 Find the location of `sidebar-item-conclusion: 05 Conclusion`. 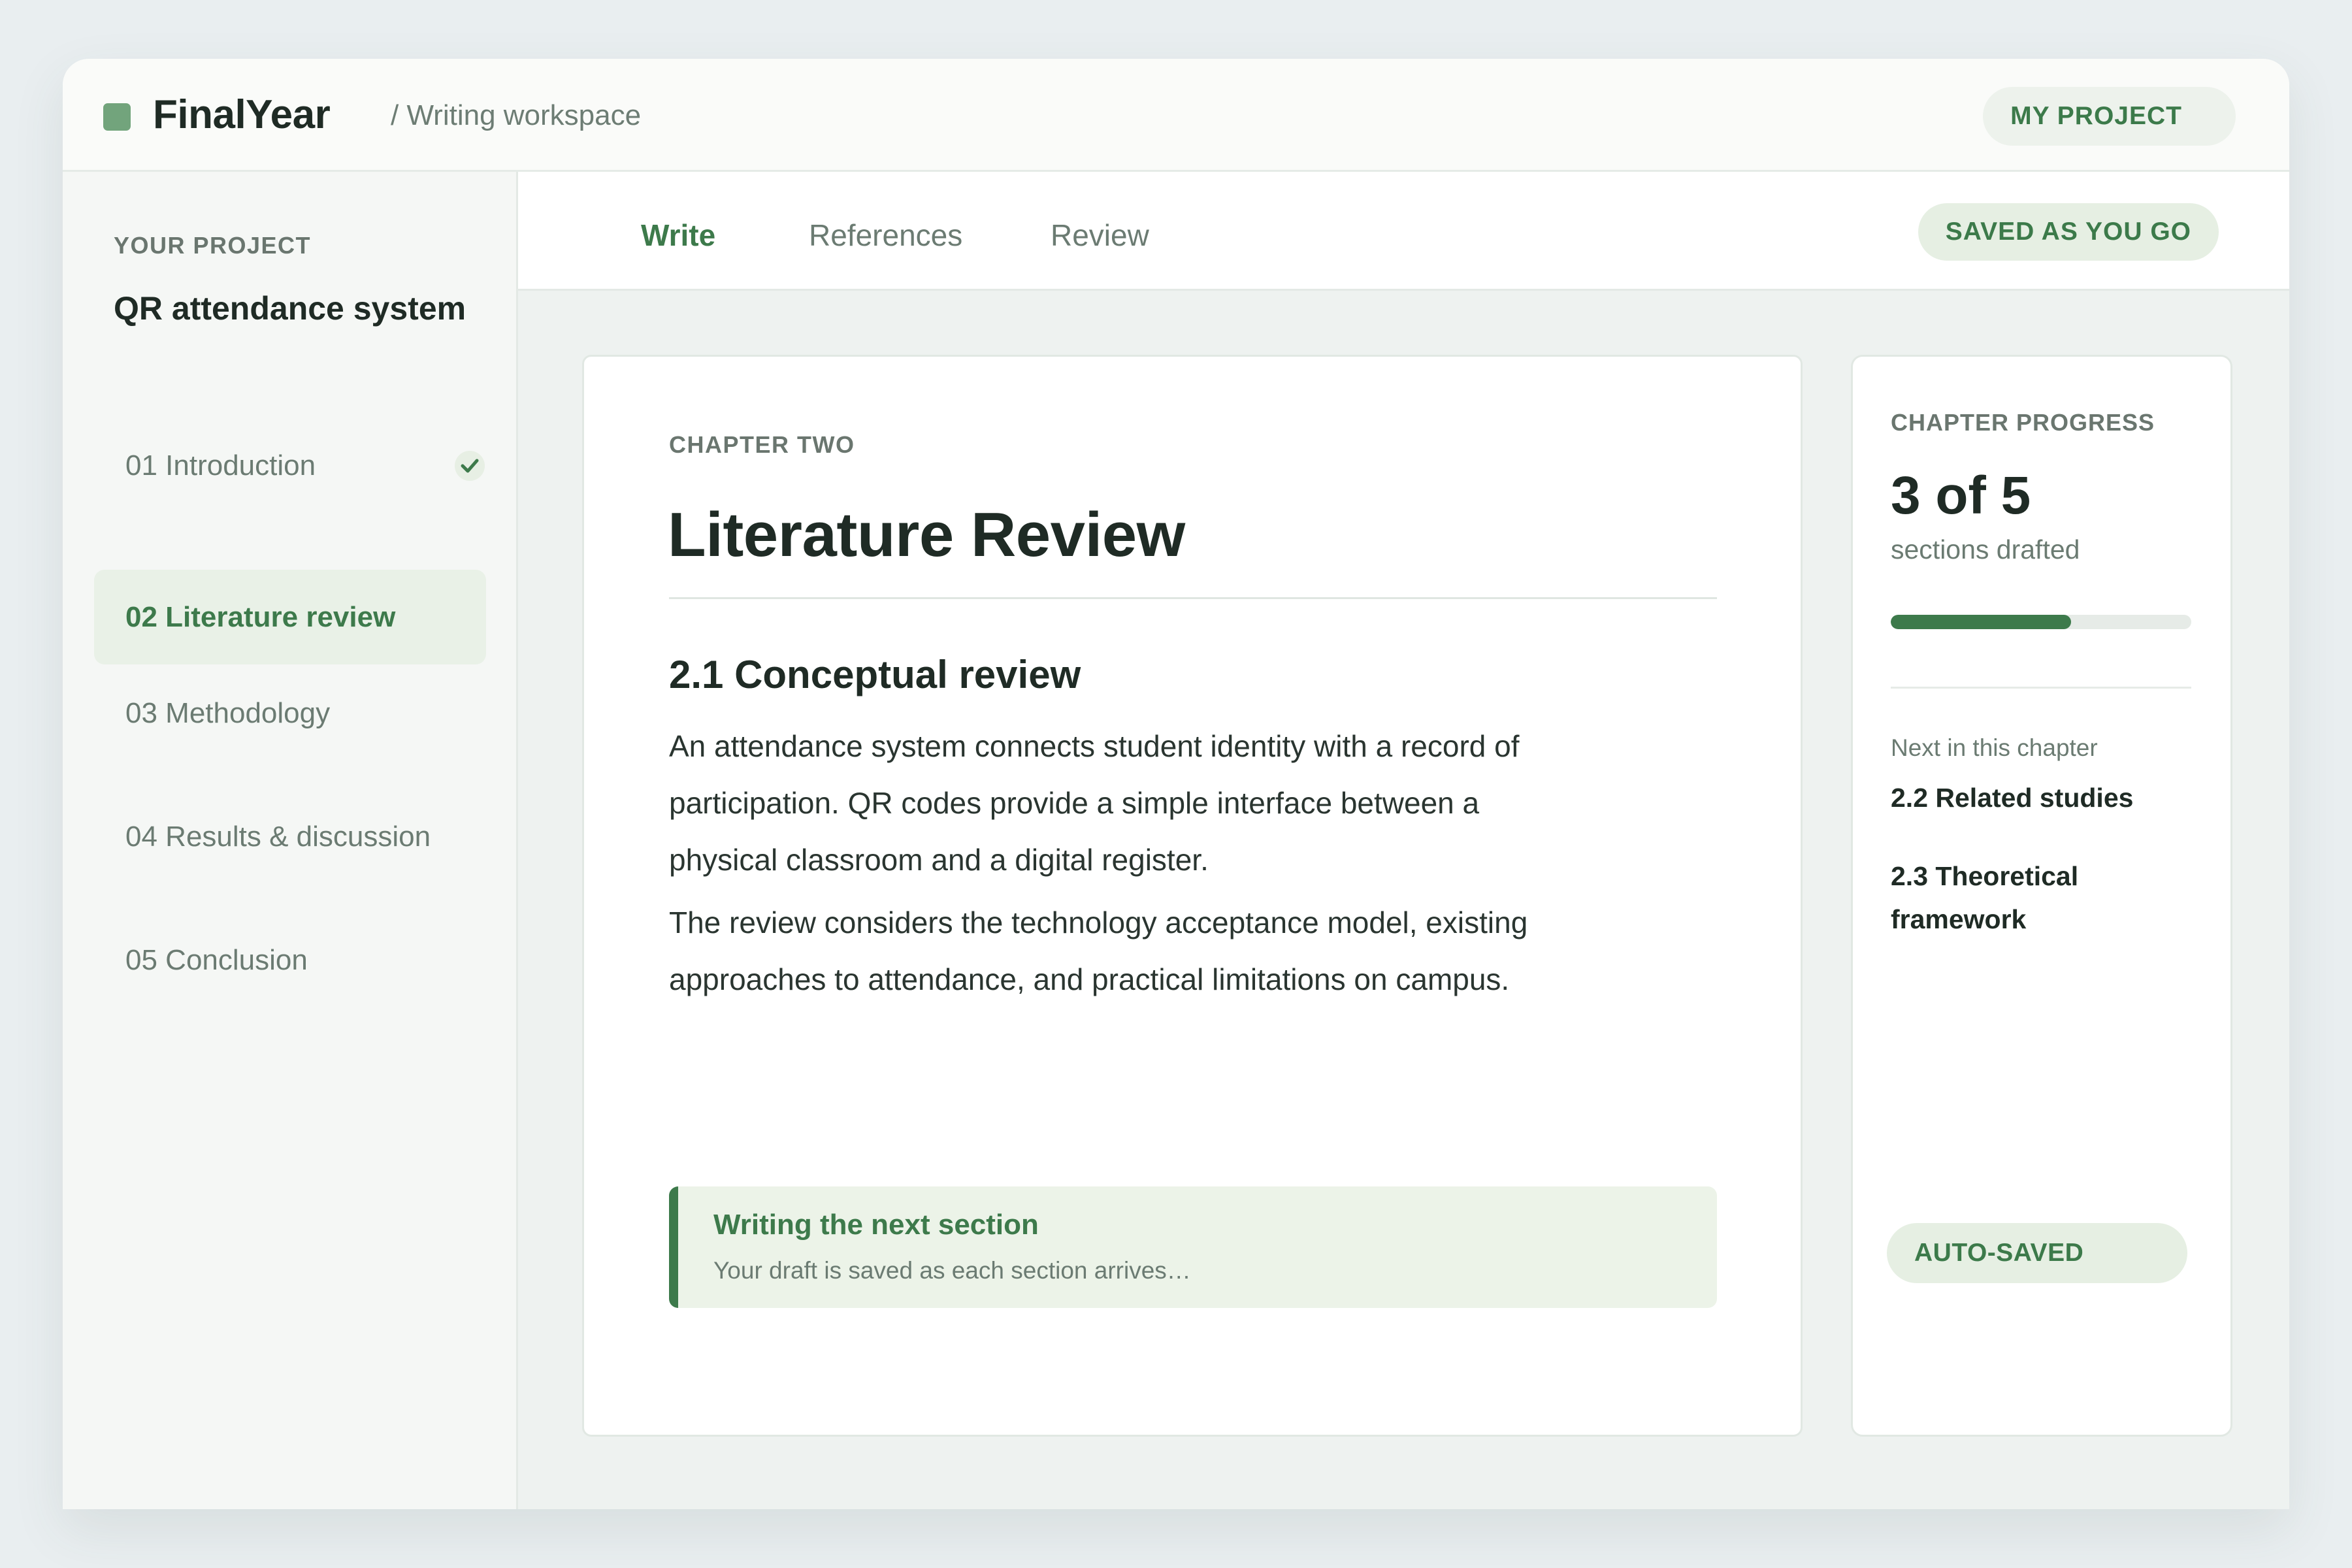

sidebar-item-conclusion: 05 Conclusion is located at coordinates (290, 960).